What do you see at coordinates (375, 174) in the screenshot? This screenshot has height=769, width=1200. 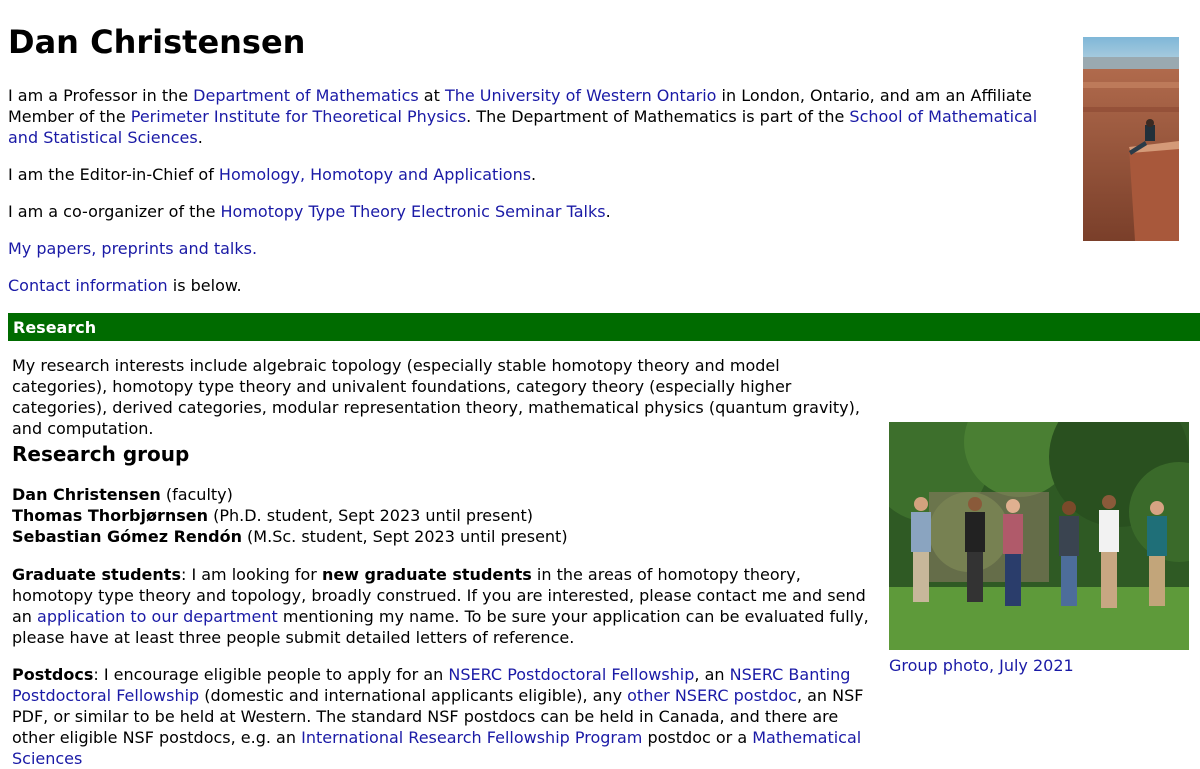 I see `link-homology-homotopy-applications: Homology, Homotopy and Applications` at bounding box center [375, 174].